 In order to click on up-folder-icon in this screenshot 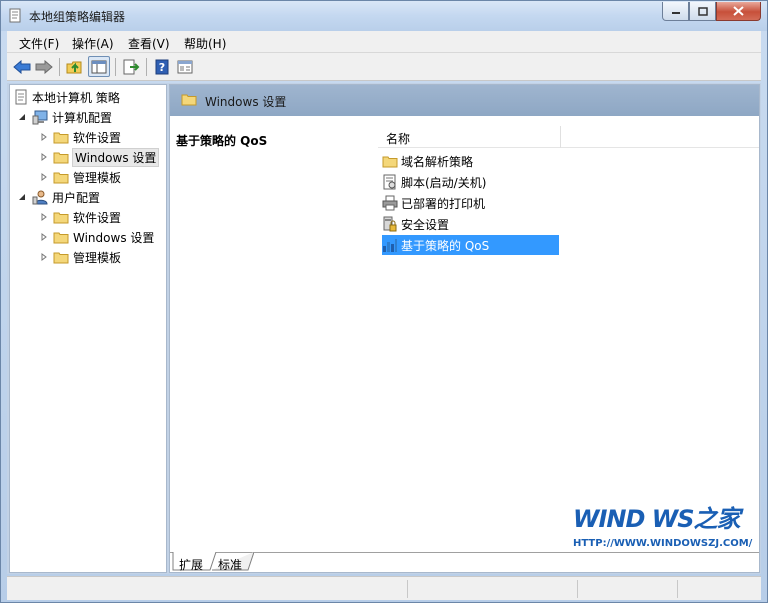, I will do `click(74, 67)`.